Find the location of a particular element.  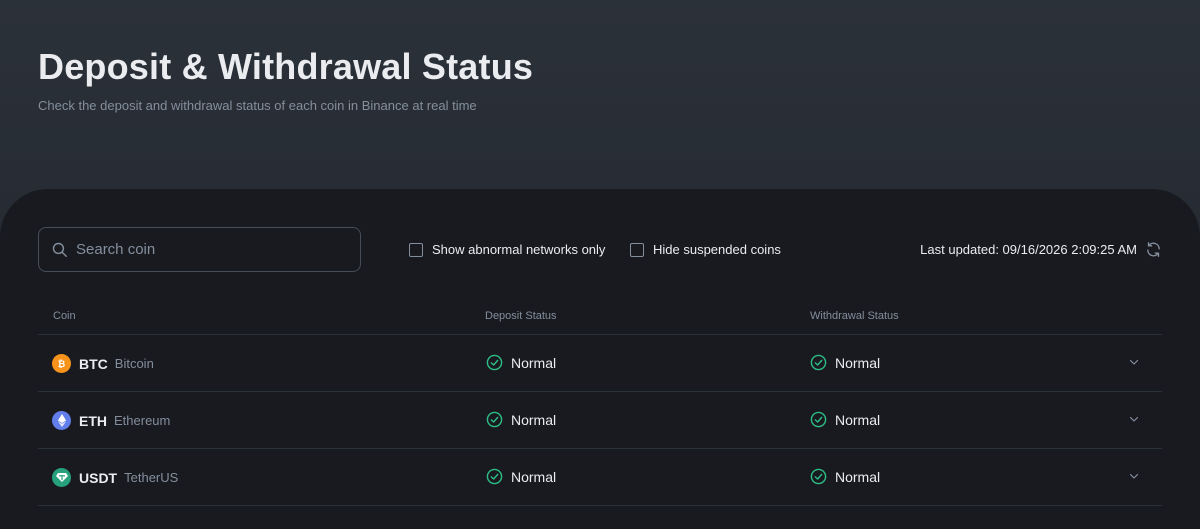

coin-symbol: USDT is located at coordinates (98, 477).